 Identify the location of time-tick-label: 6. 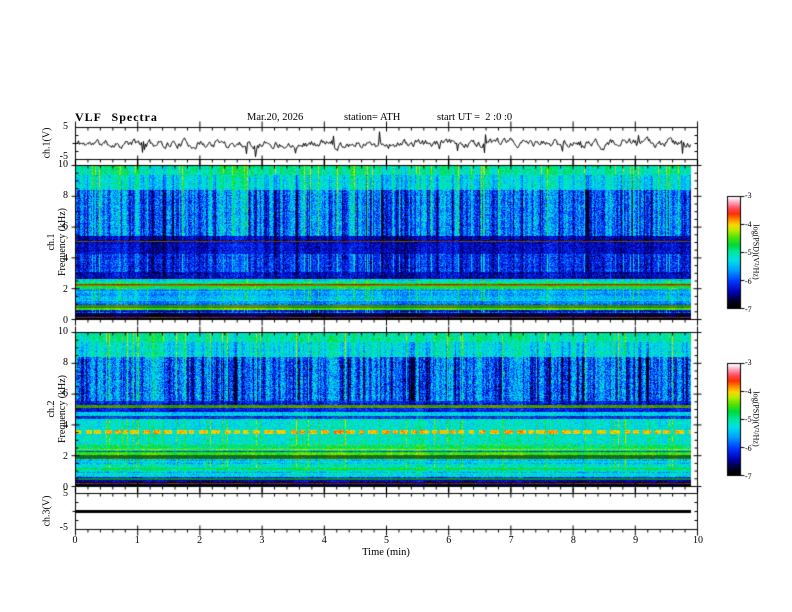
(449, 540).